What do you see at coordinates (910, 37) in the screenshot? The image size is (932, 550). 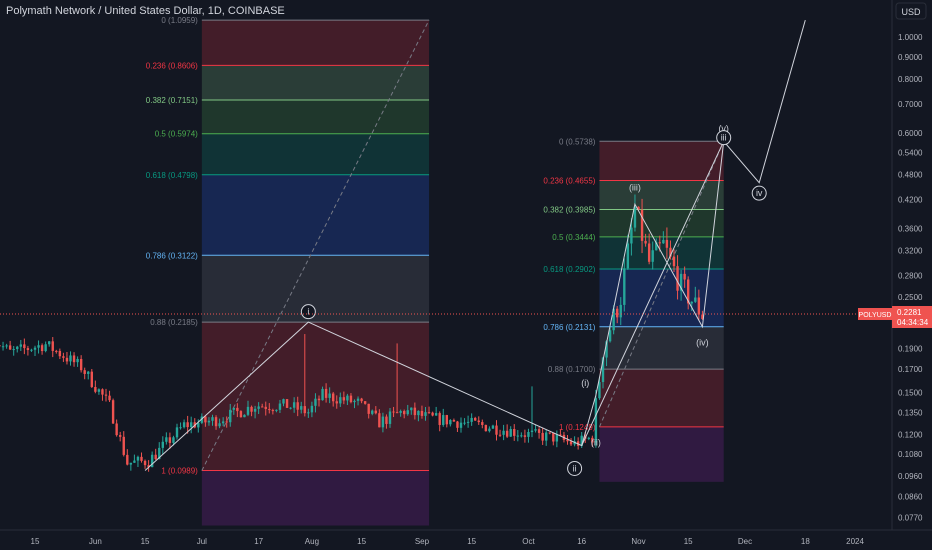 I see `price-tick-label: 1.0000` at bounding box center [910, 37].